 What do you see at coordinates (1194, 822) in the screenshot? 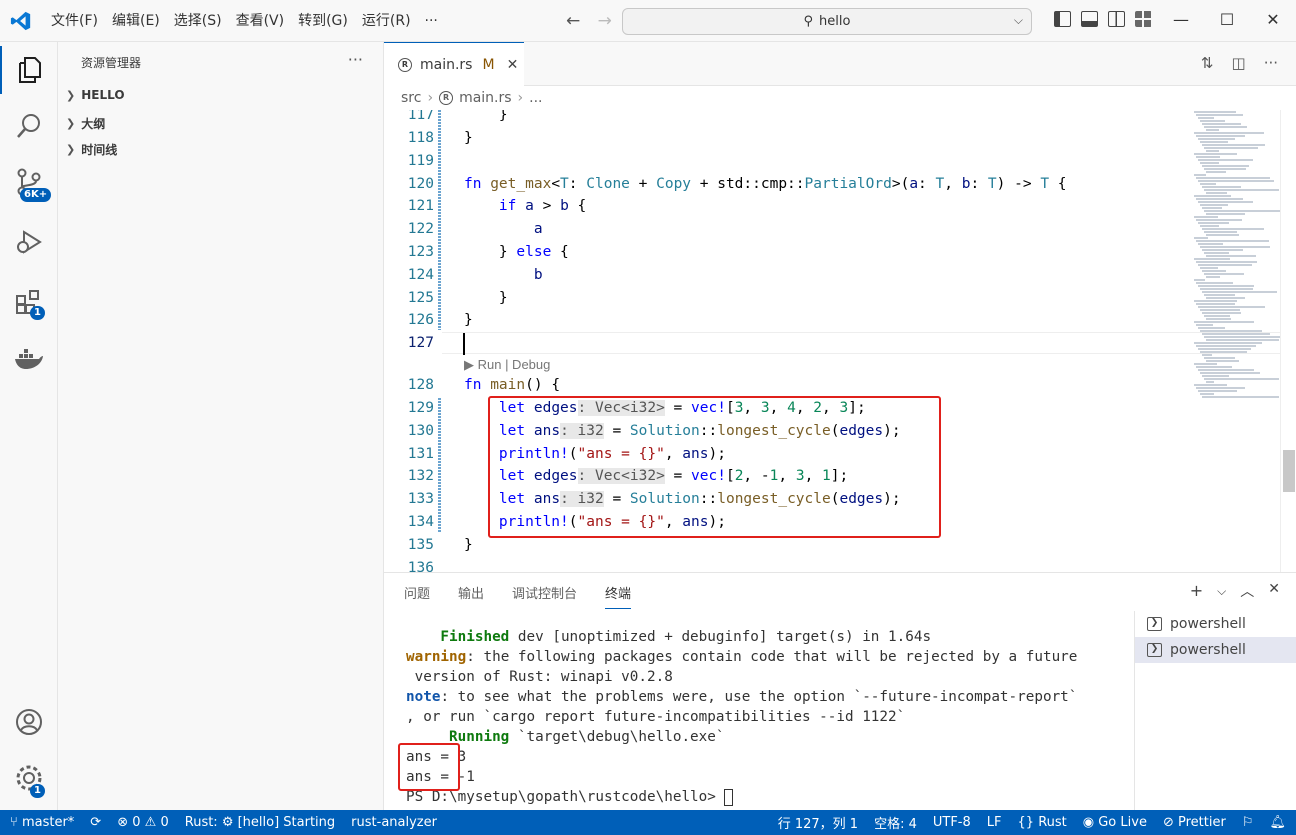
I see `prettier: ⊘ Prettier` at bounding box center [1194, 822].